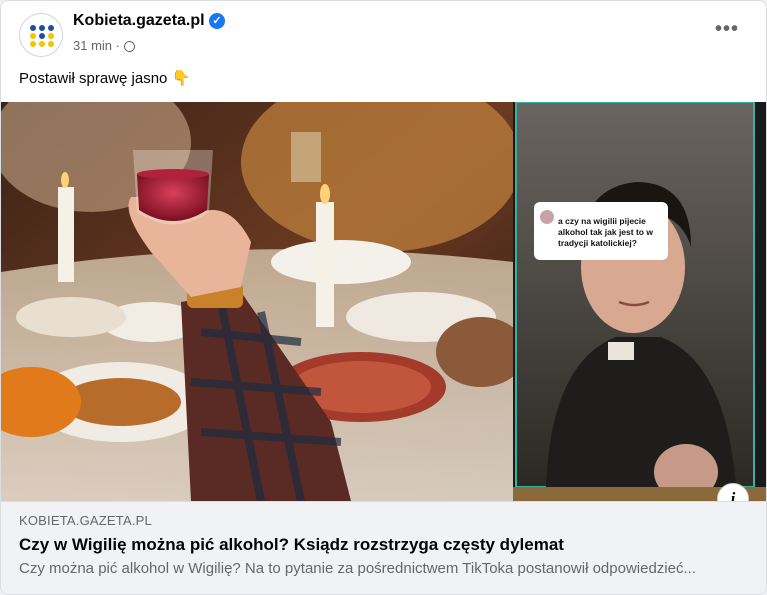 This screenshot has width=767, height=595. I want to click on page-avatar, so click(41, 35).